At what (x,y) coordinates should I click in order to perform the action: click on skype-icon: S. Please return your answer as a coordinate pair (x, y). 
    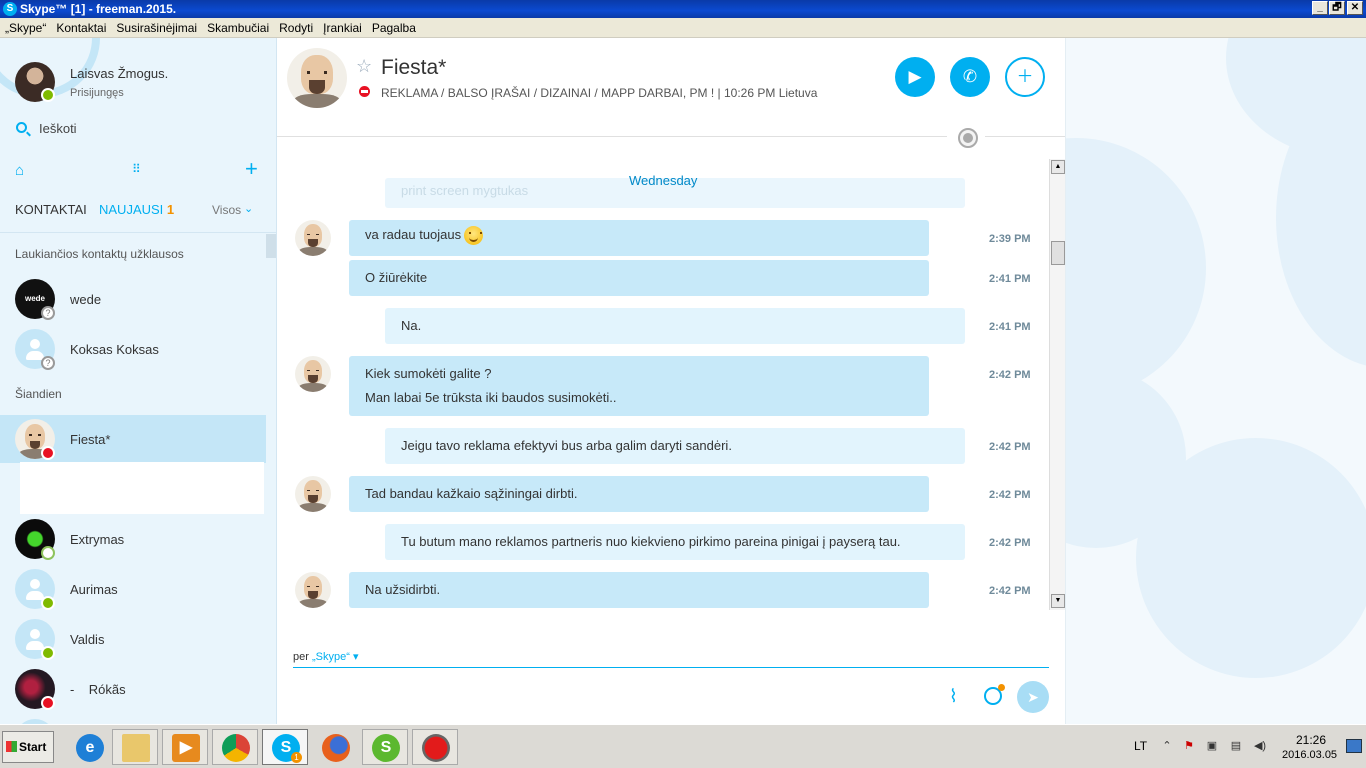
    Looking at the image, I should click on (10, 9).